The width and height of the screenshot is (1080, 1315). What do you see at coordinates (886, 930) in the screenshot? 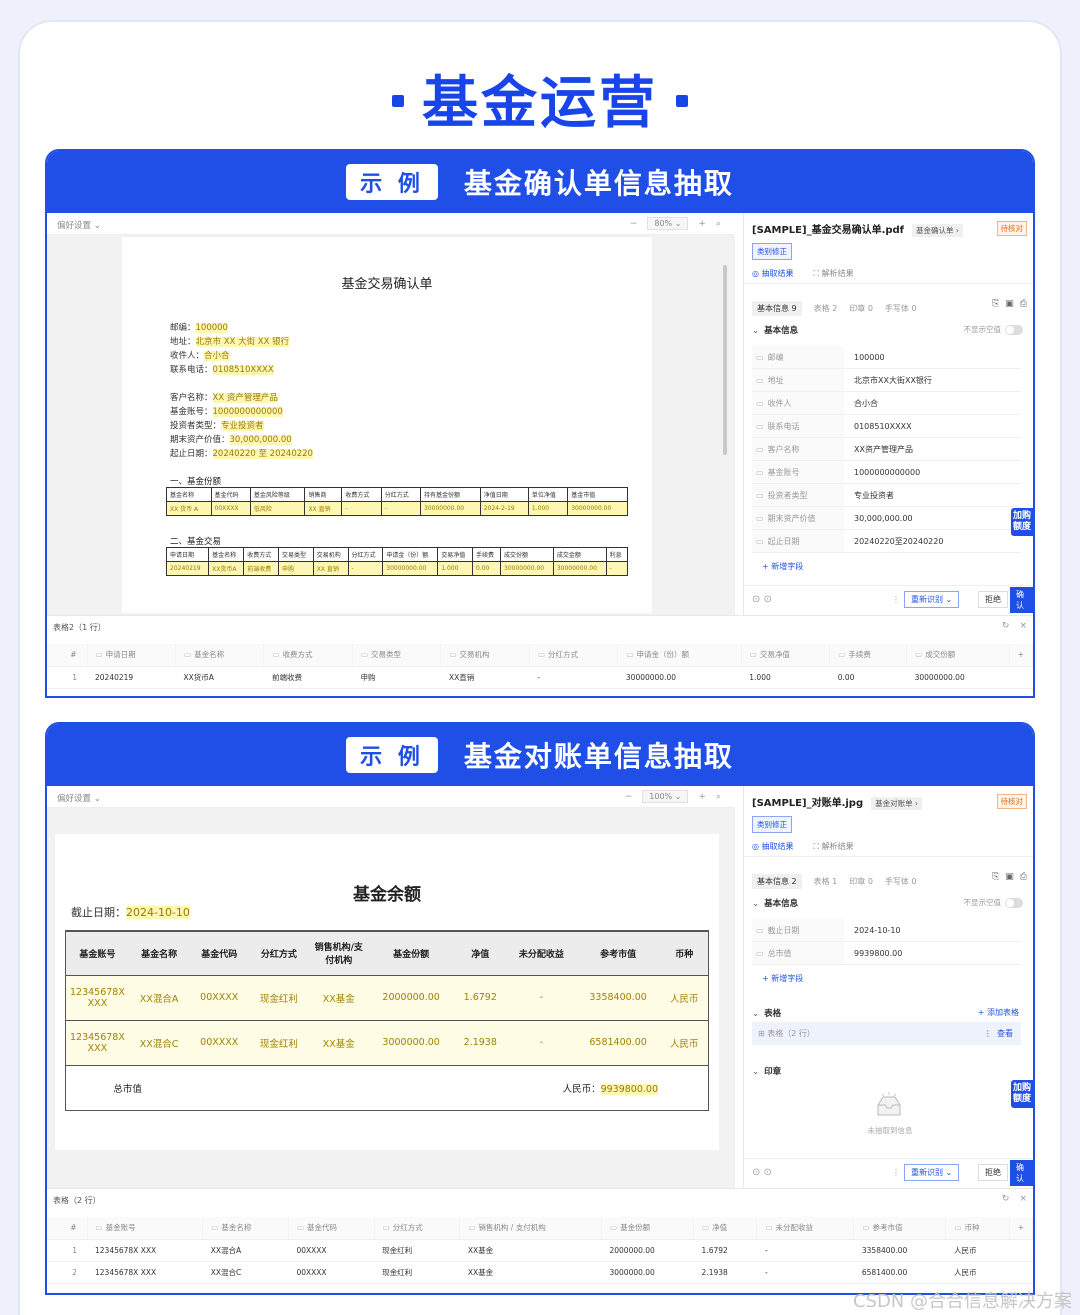
I see `field-row: 截止日期2024-10-10` at bounding box center [886, 930].